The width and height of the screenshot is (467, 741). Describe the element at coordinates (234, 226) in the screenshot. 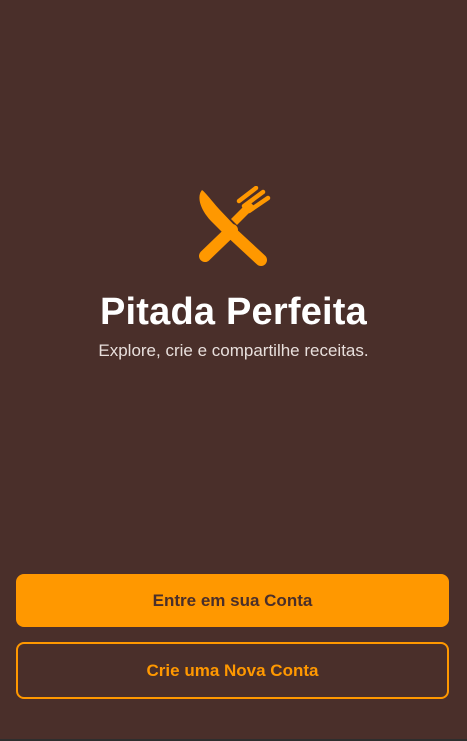

I see `utensils-crossed-icon` at that location.